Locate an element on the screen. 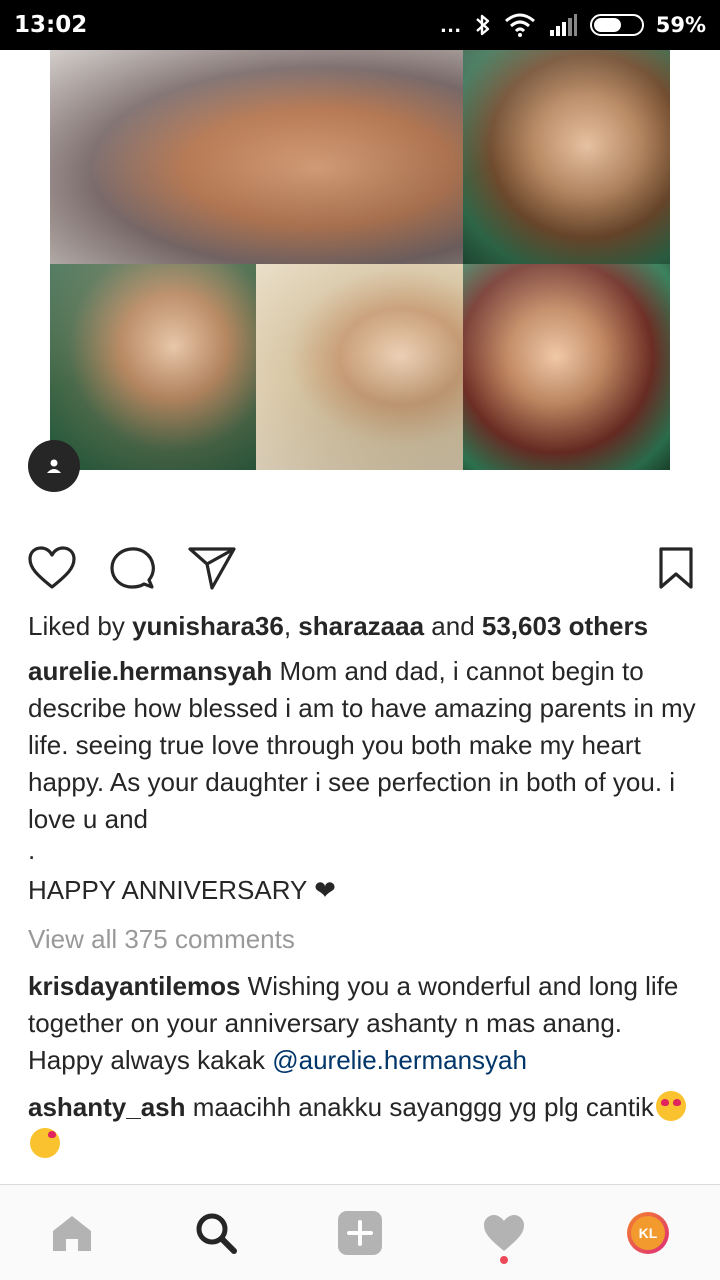 The width and height of the screenshot is (720, 1280). battery-percent: 59% is located at coordinates (680, 25).